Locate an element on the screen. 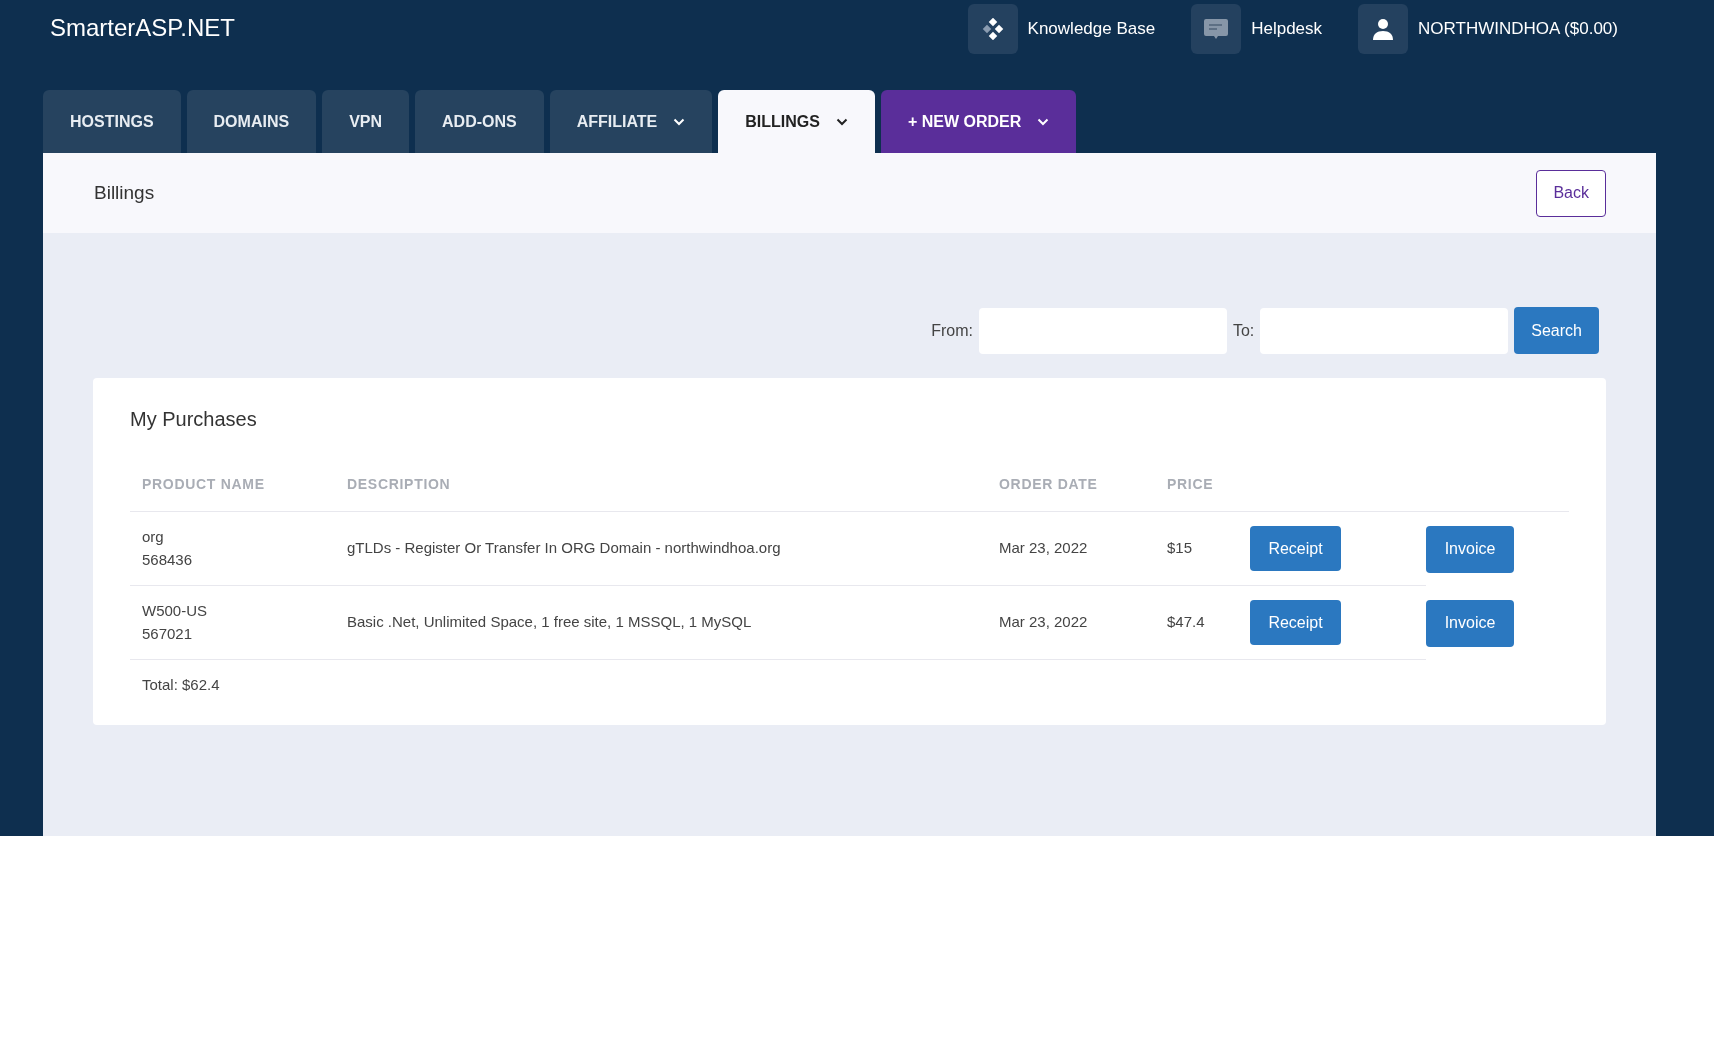 This screenshot has width=1714, height=1052. top-nav-link: Knowledge Base is located at coordinates (1061, 29).